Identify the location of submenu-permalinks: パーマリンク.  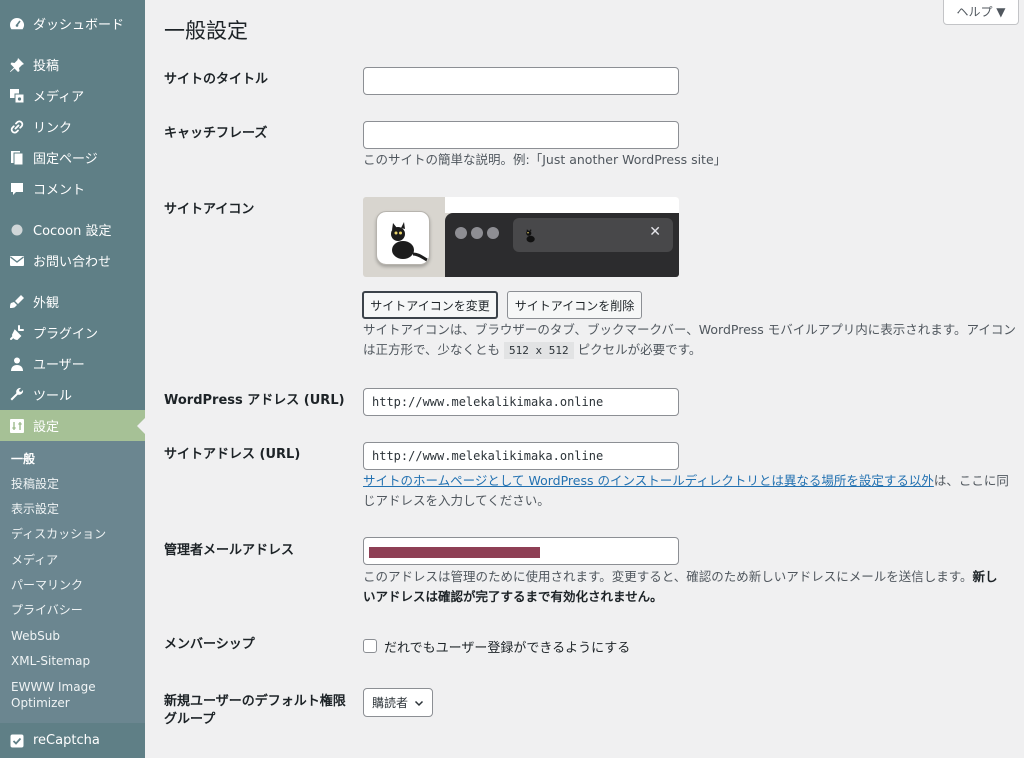
(47, 585).